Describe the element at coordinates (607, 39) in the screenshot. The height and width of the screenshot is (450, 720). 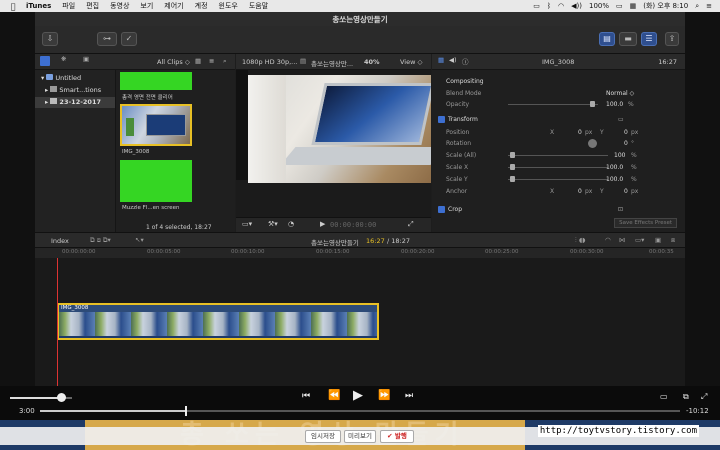
I see `browser-toggle-icon: ▤` at that location.